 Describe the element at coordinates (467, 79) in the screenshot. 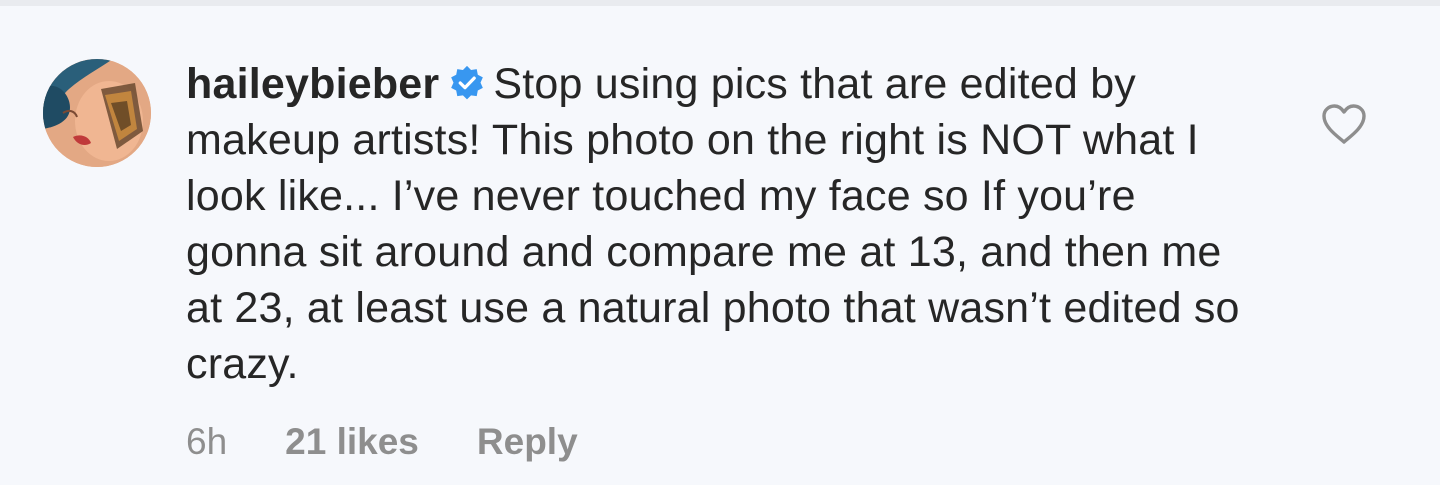

I see `verified-badge-icon` at that location.